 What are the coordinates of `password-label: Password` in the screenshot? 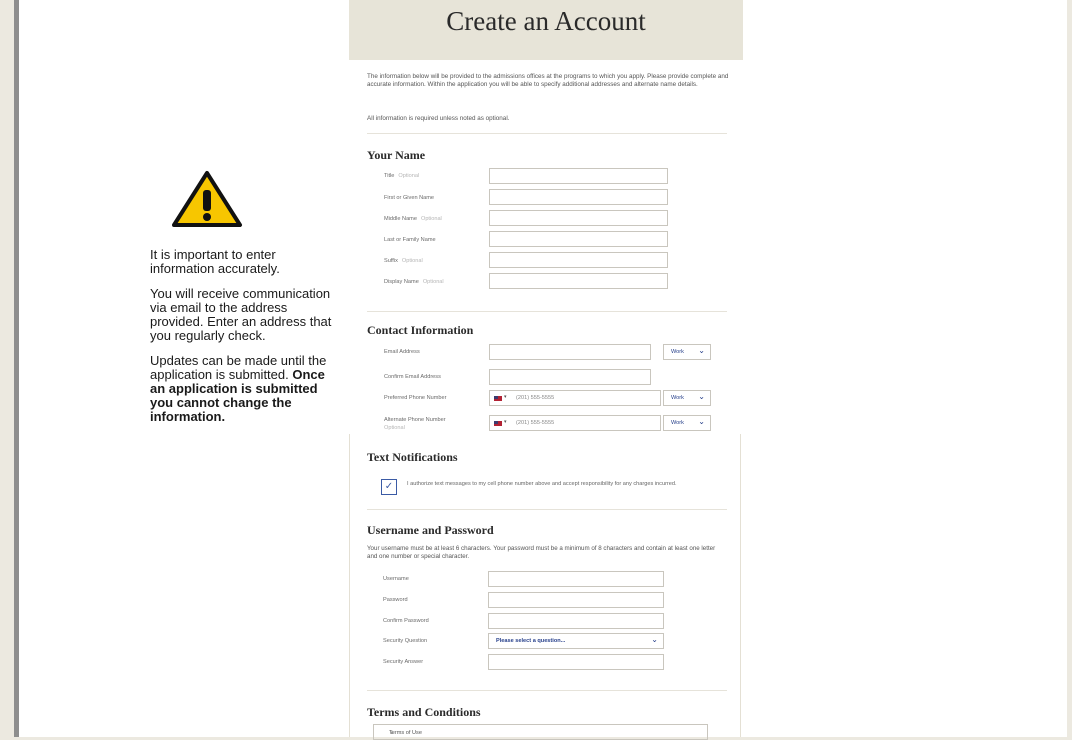 It's located at (395, 600).